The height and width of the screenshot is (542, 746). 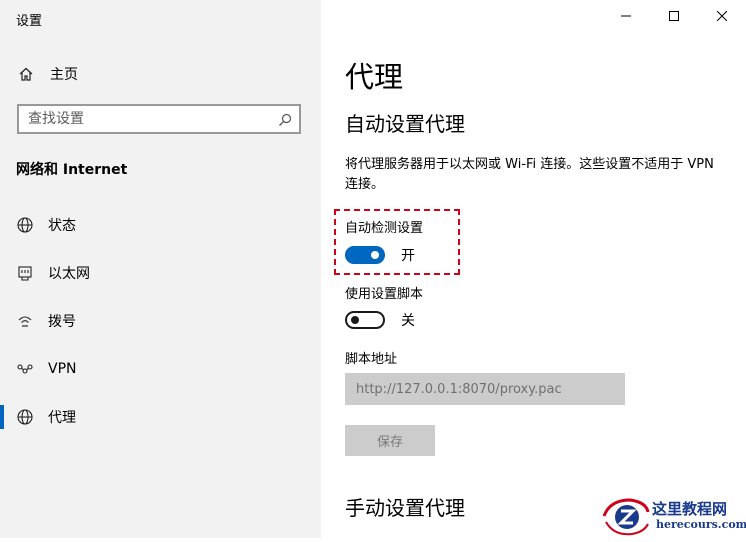 I want to click on page-title: 代理, so click(x=374, y=77).